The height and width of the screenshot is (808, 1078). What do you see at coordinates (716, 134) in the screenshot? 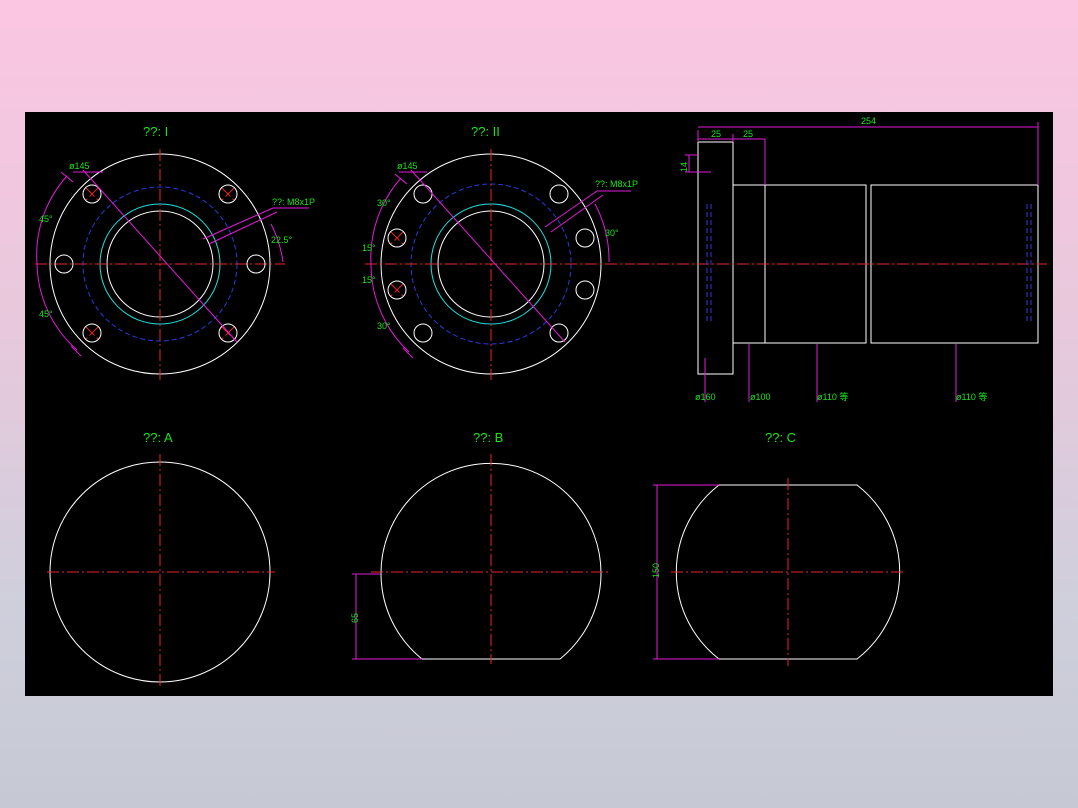
I see `side-dim-25-left: 25` at bounding box center [716, 134].